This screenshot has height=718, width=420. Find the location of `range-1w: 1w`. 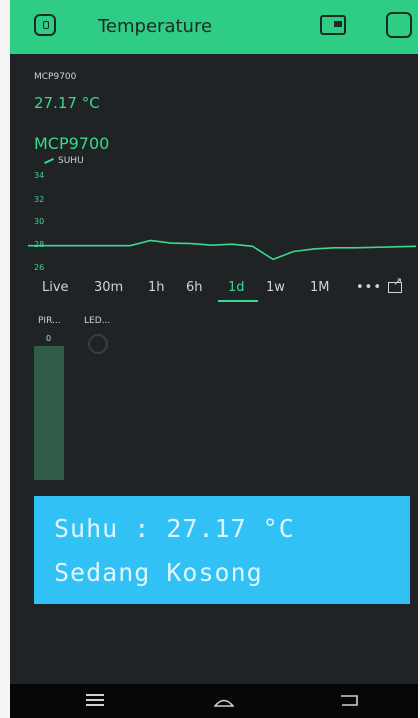

range-1w: 1w is located at coordinates (275, 287).